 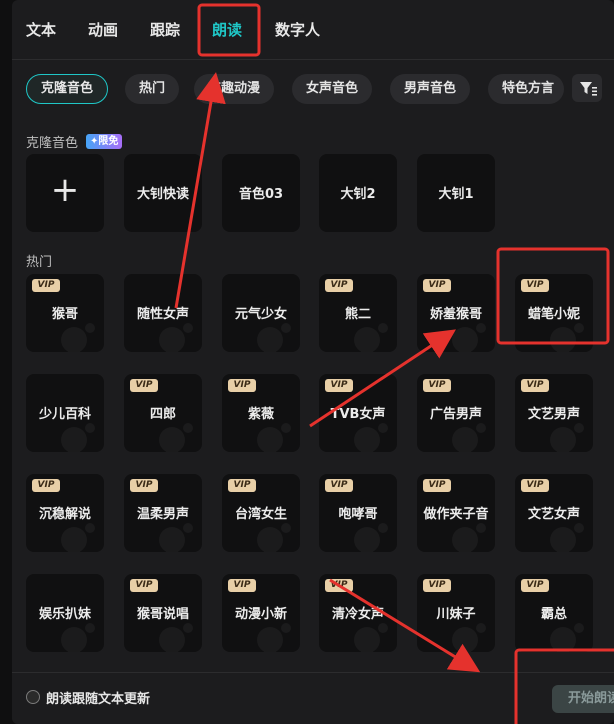 I want to click on voice-card: VIP 动漫小新, so click(x=261, y=613).